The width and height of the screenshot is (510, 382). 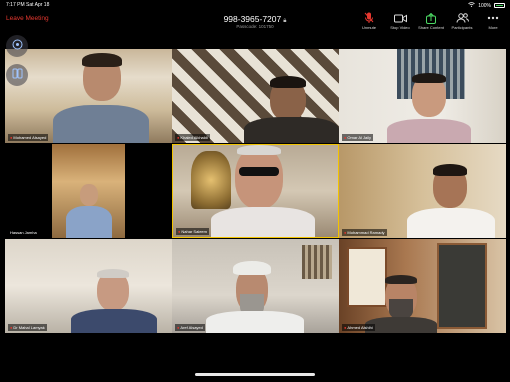 What do you see at coordinates (364, 232) in the screenshot?
I see `participant-name: ●Mohammad Ramady` at bounding box center [364, 232].